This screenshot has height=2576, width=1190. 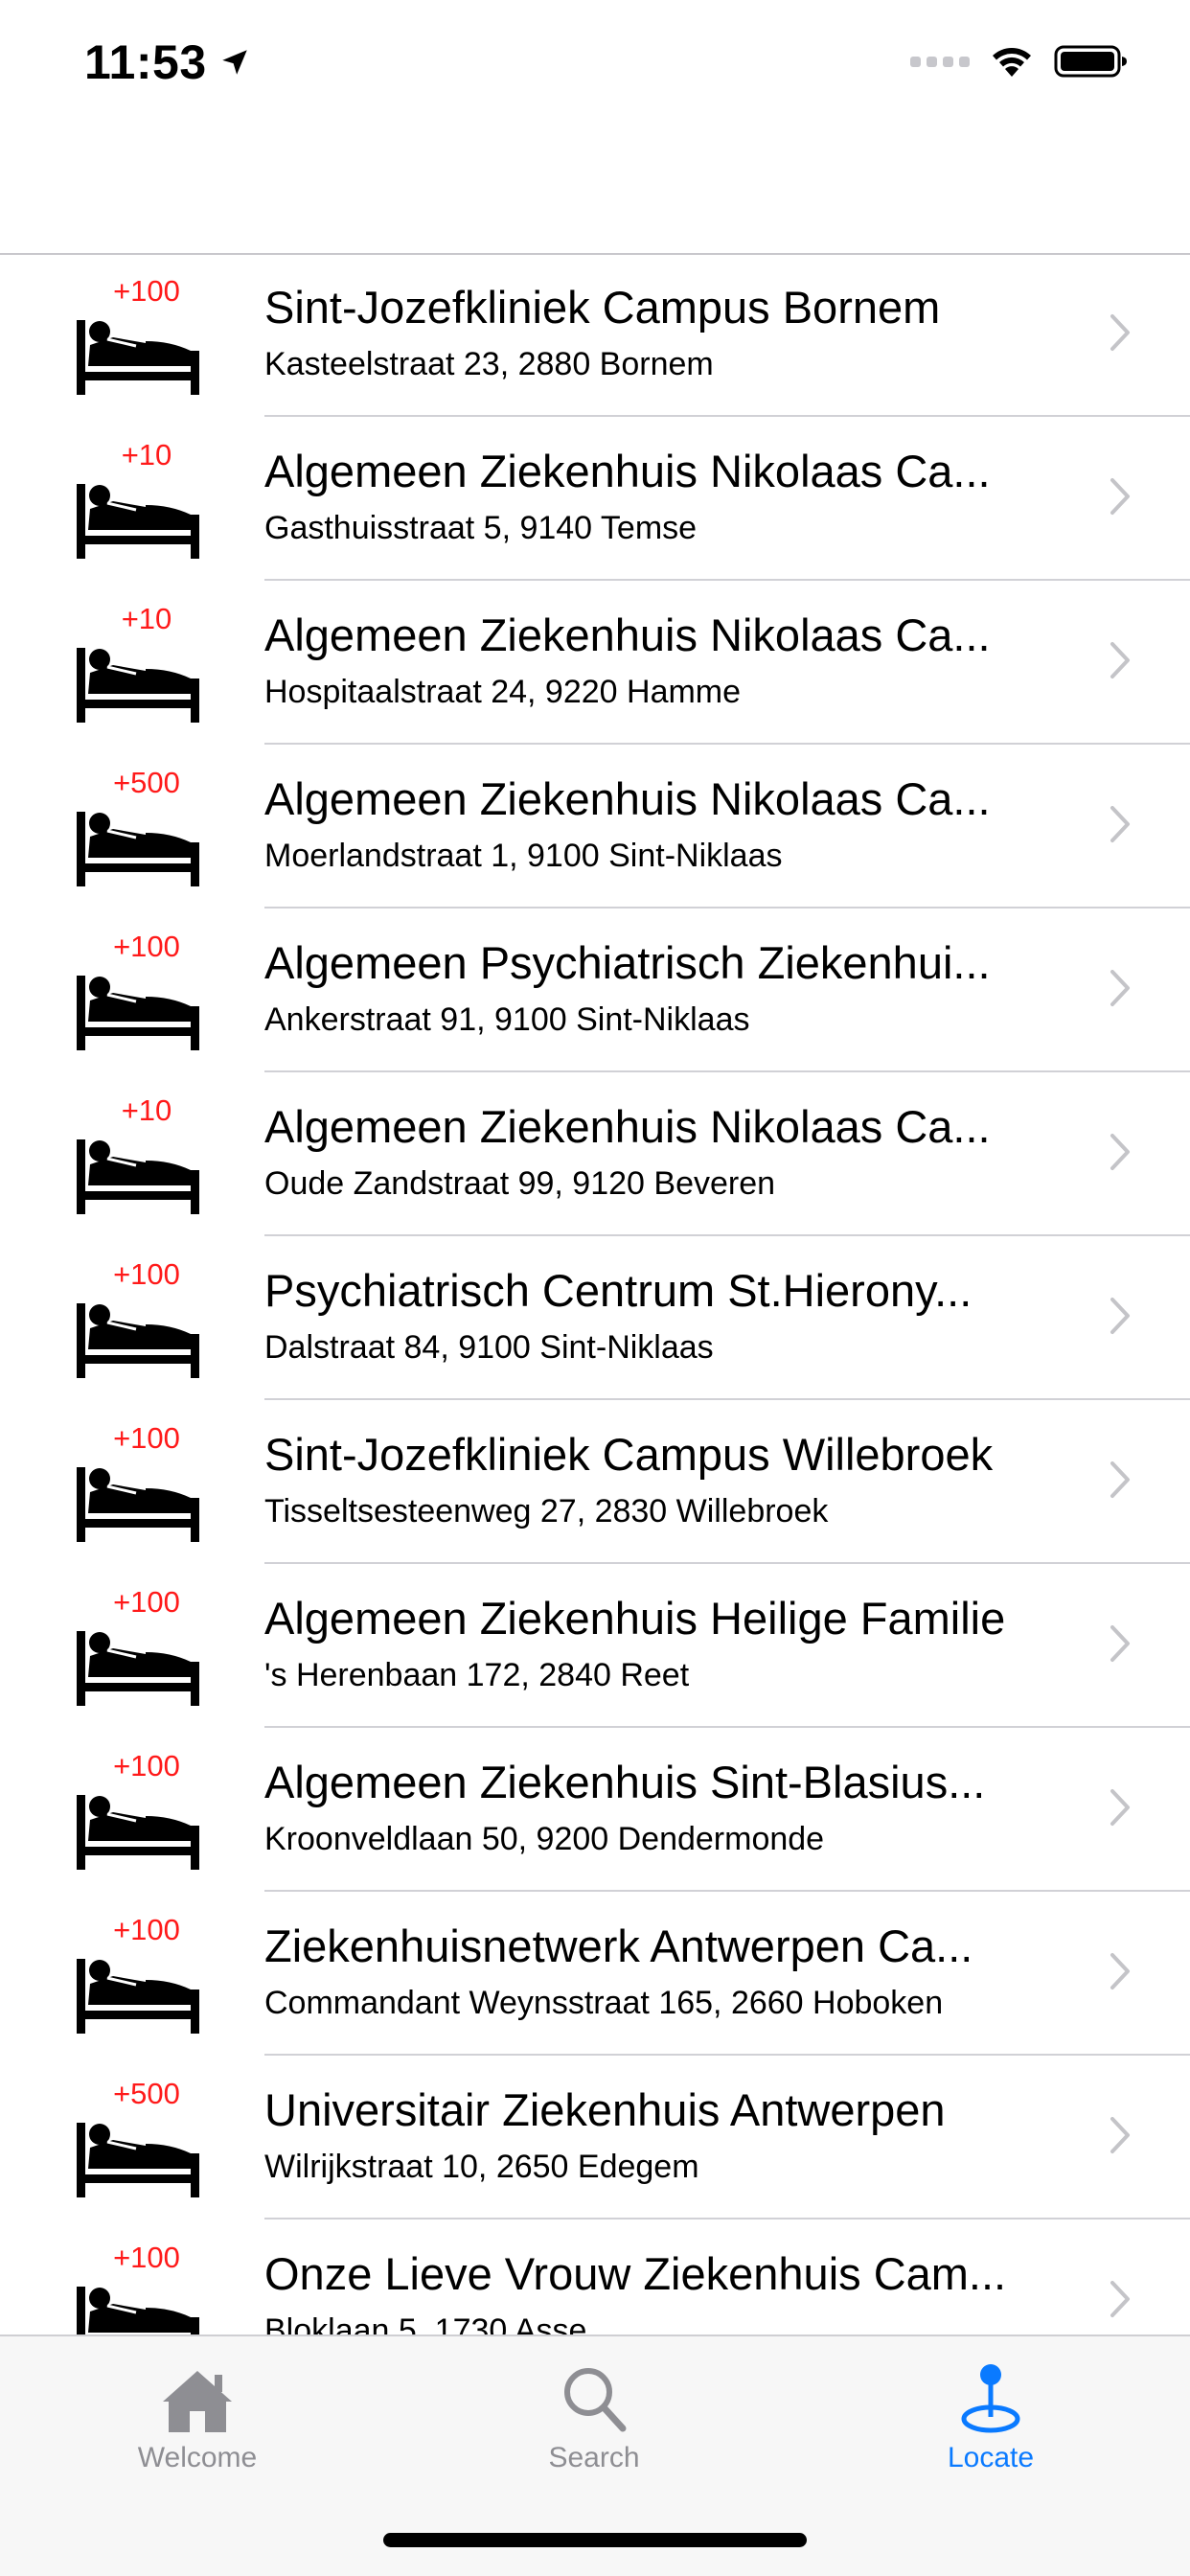 I want to click on hospital-address: Moerlandstraat 1, 9100 Sint-Niklaas, so click(x=524, y=856).